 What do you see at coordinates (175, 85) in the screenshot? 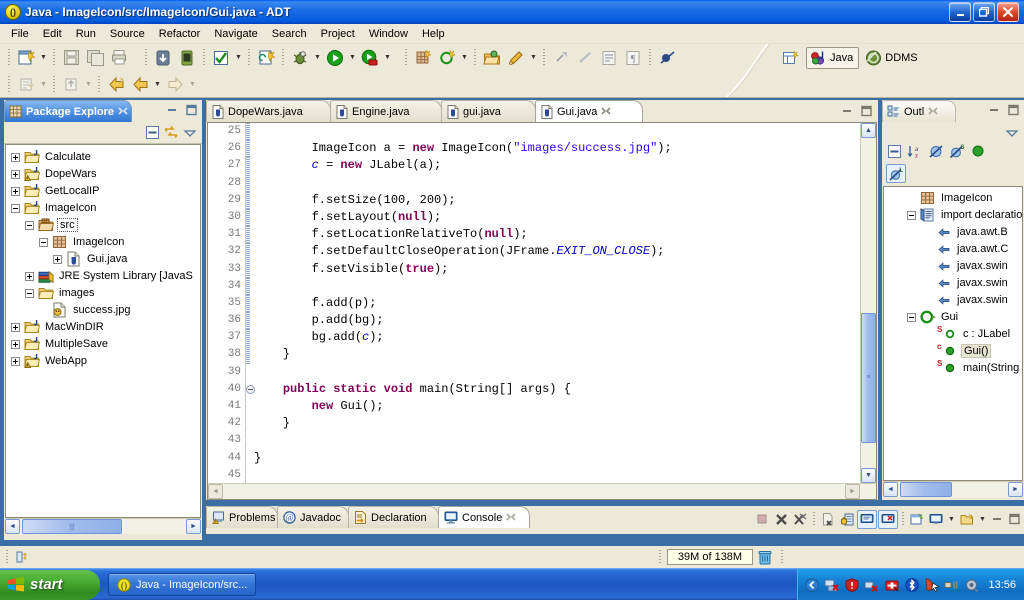
I see `forward-icon` at bounding box center [175, 85].